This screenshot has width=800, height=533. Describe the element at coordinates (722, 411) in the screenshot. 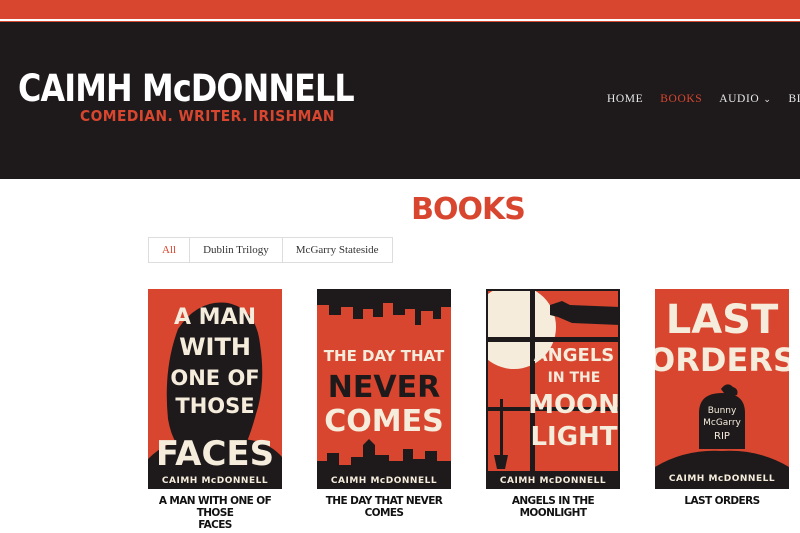

I see `tombstone-text: Bunny` at that location.